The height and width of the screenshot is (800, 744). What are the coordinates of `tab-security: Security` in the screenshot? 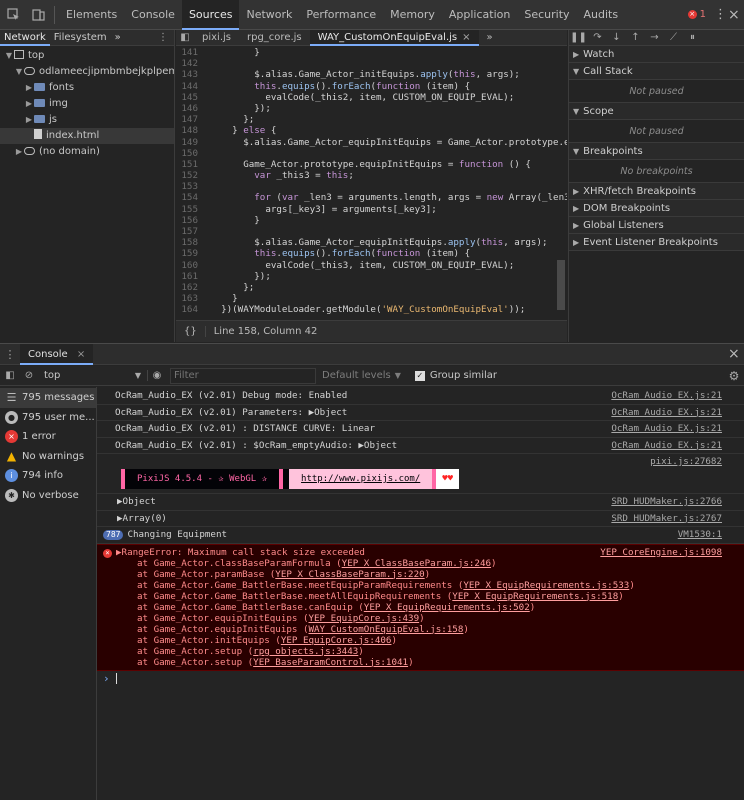 It's located at (546, 15).